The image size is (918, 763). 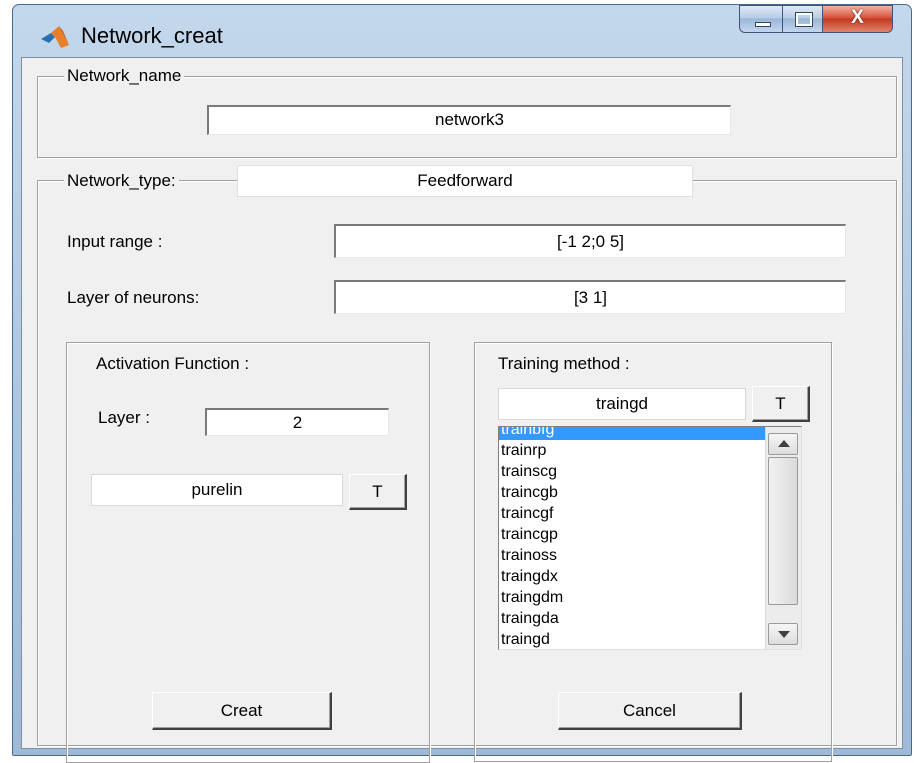 What do you see at coordinates (803, 19) in the screenshot?
I see `maximize-button` at bounding box center [803, 19].